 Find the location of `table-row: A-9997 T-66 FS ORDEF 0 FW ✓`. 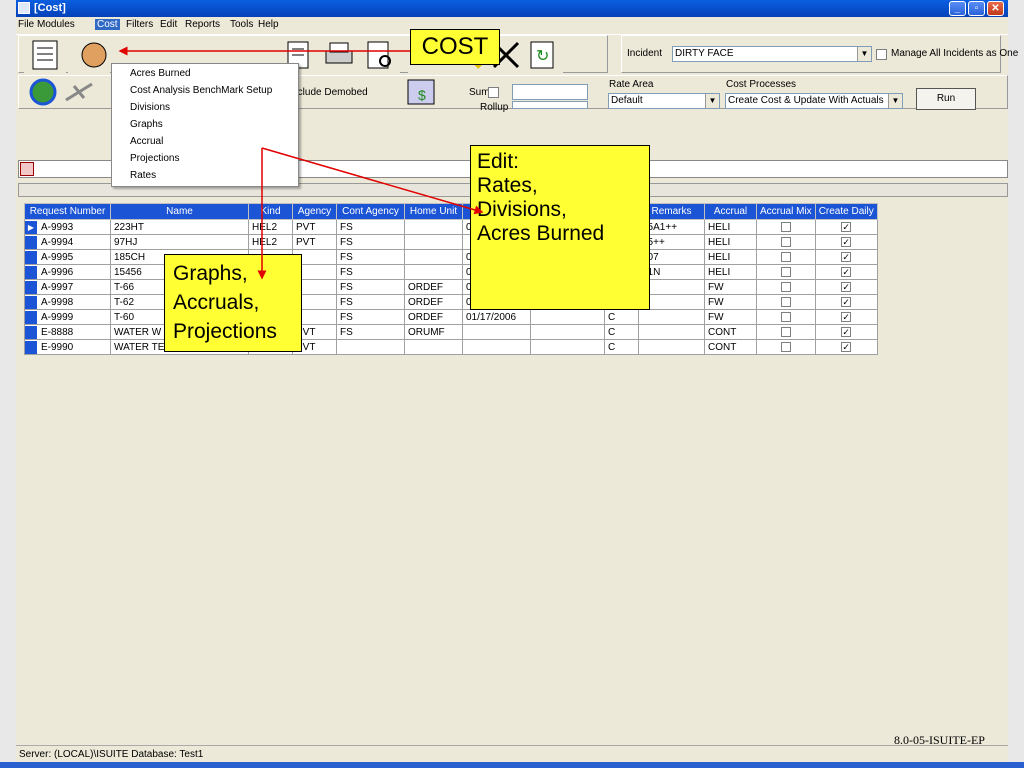

table-row: A-9997 T-66 FS ORDEF 0 FW ✓ is located at coordinates (451, 287).